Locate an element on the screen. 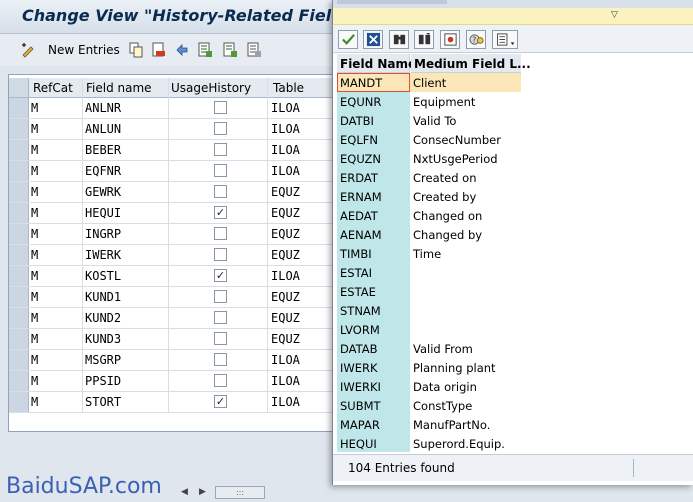  value-list-row: MAPAR ManufPartNo. is located at coordinates (429, 424).